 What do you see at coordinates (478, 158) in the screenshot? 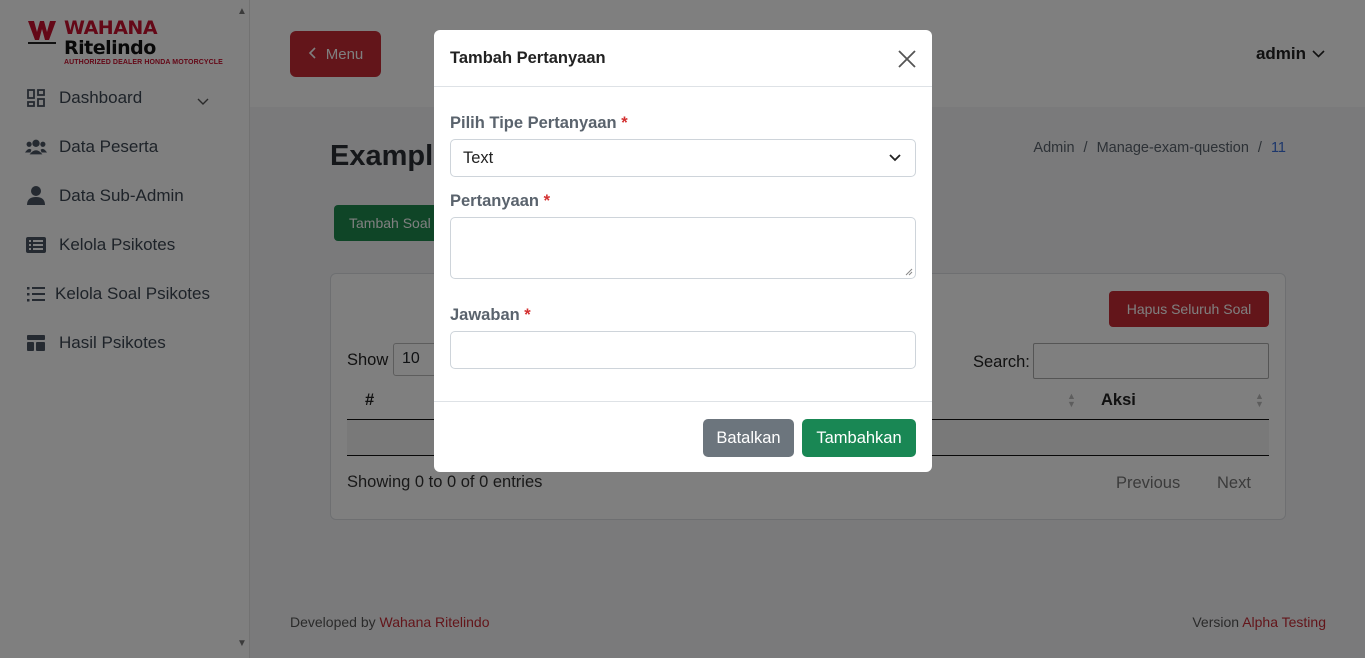
I see `question-type-value: Text` at bounding box center [478, 158].